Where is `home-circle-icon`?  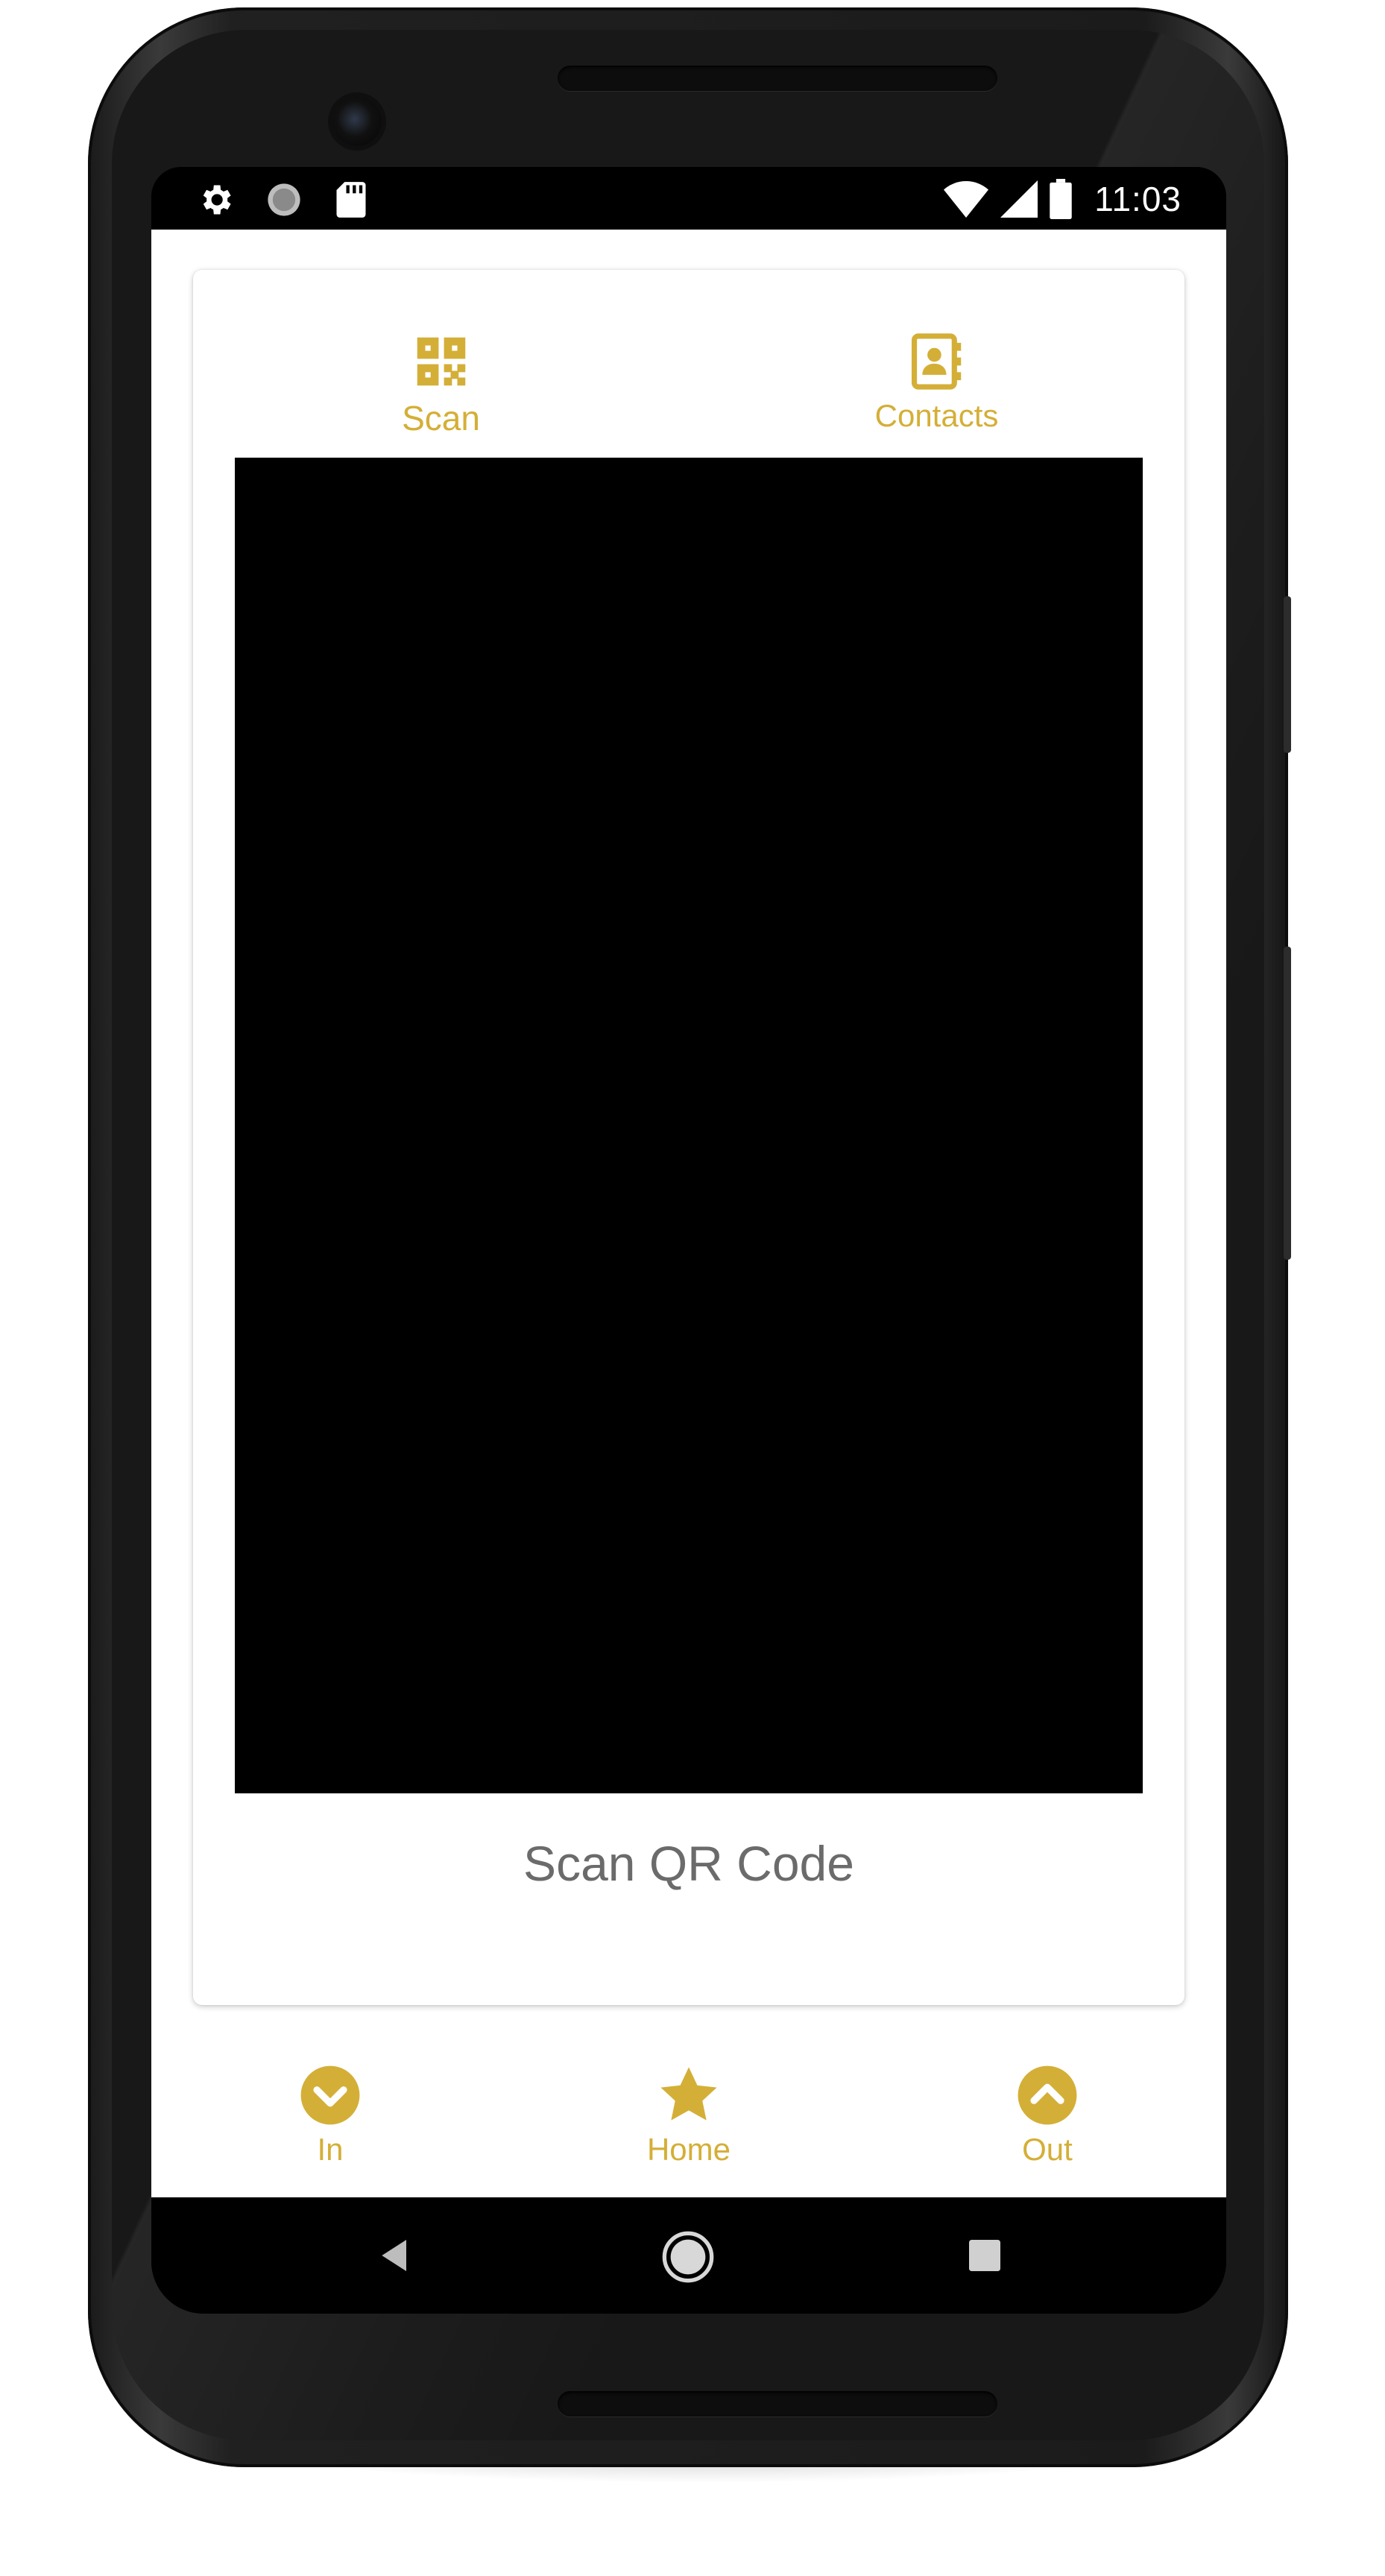
home-circle-icon is located at coordinates (688, 2257).